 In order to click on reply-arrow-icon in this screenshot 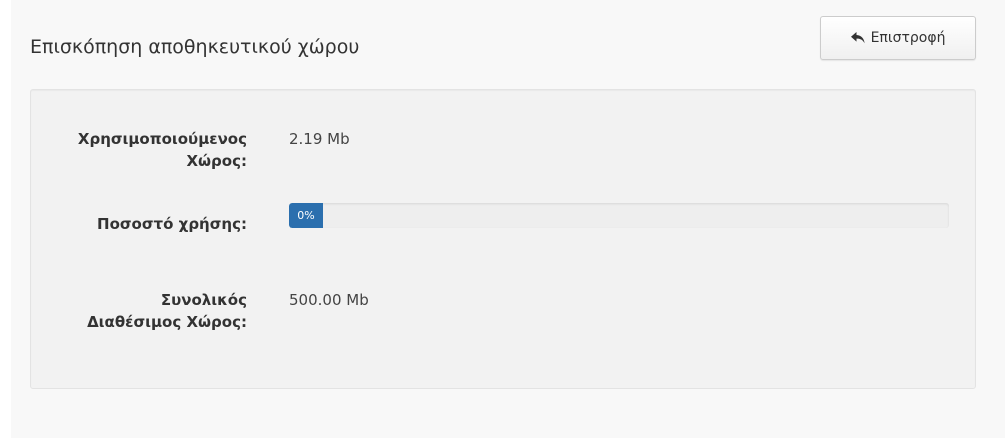, I will do `click(857, 38)`.